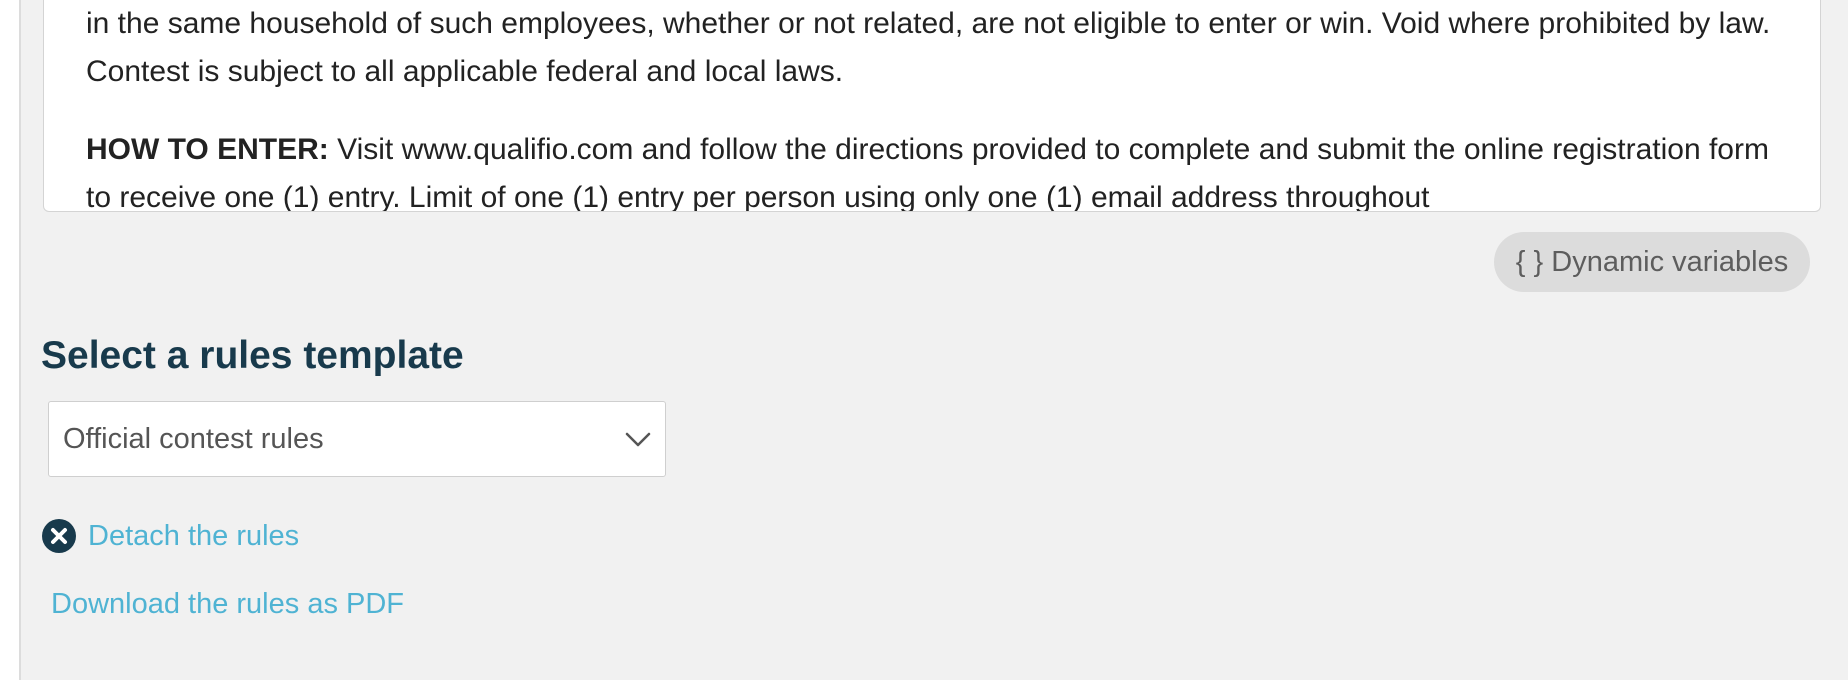 The height and width of the screenshot is (680, 1848). Describe the element at coordinates (193, 536) in the screenshot. I see `detach-rules-label: Detach the rules` at that location.